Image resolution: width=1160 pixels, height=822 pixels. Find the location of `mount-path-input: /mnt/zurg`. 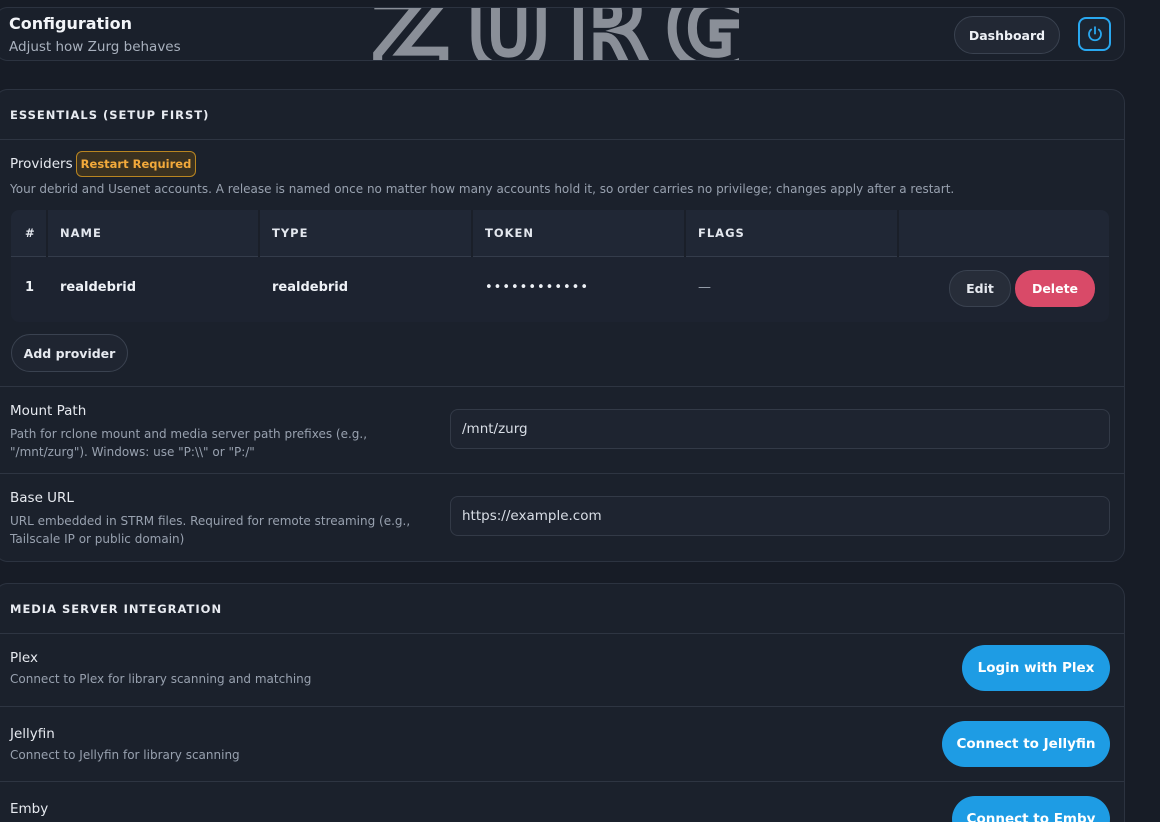

mount-path-input: /mnt/zurg is located at coordinates (780, 429).